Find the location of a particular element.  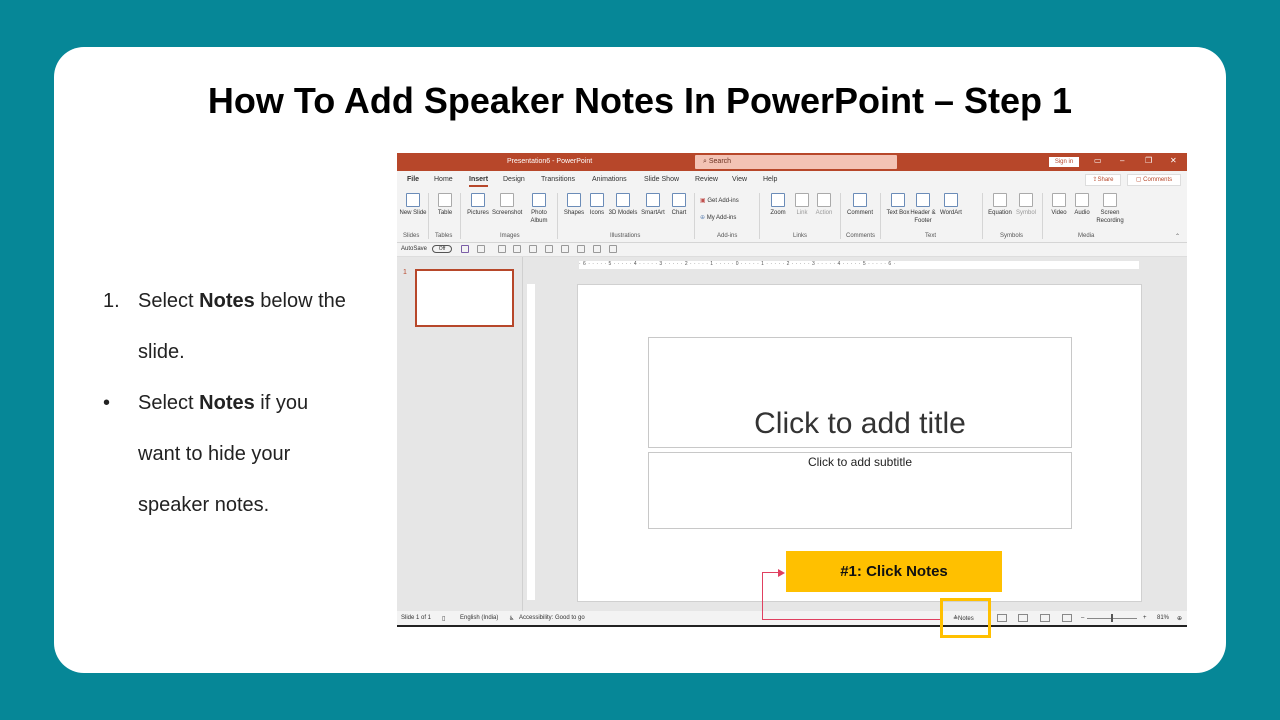

table-icon is located at coordinates (445, 200).